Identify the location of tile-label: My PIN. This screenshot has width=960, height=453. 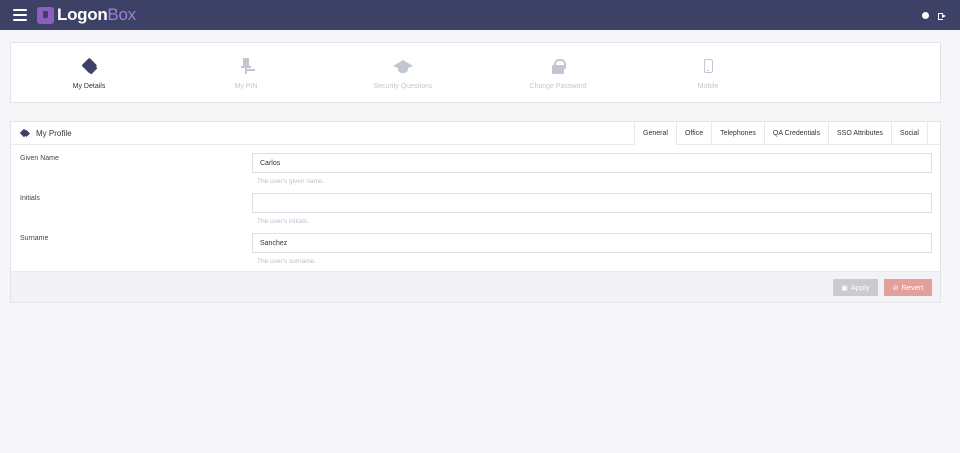
(246, 86).